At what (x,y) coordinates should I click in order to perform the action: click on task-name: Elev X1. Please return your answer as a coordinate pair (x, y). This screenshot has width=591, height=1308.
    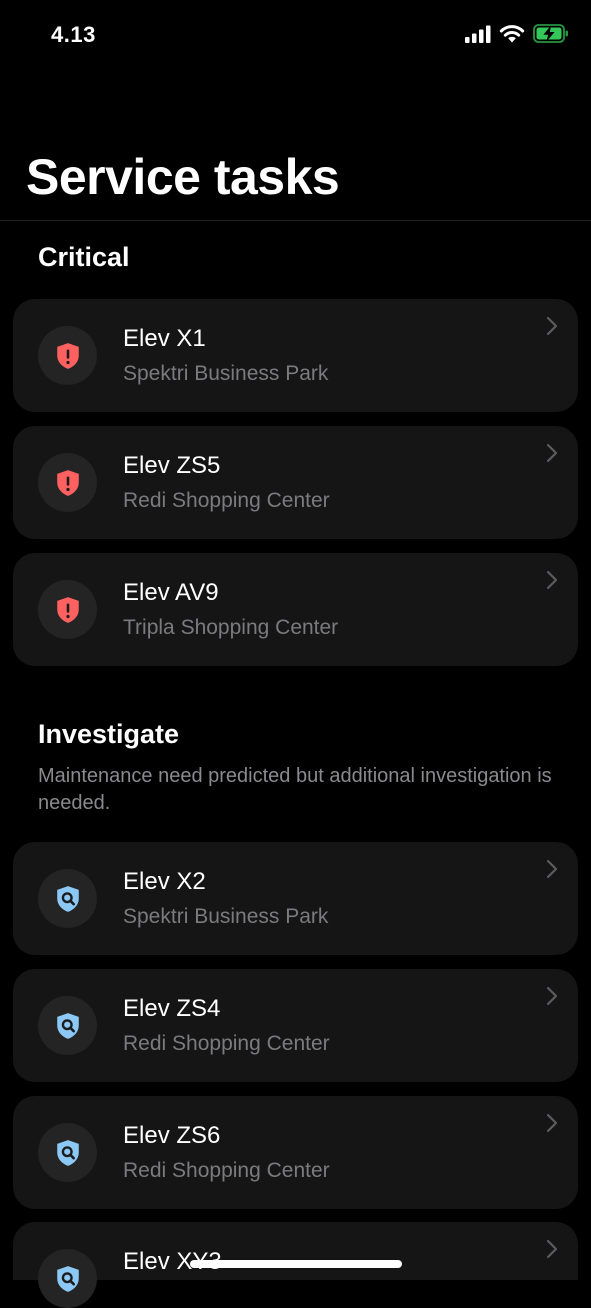
    Looking at the image, I should click on (164, 338).